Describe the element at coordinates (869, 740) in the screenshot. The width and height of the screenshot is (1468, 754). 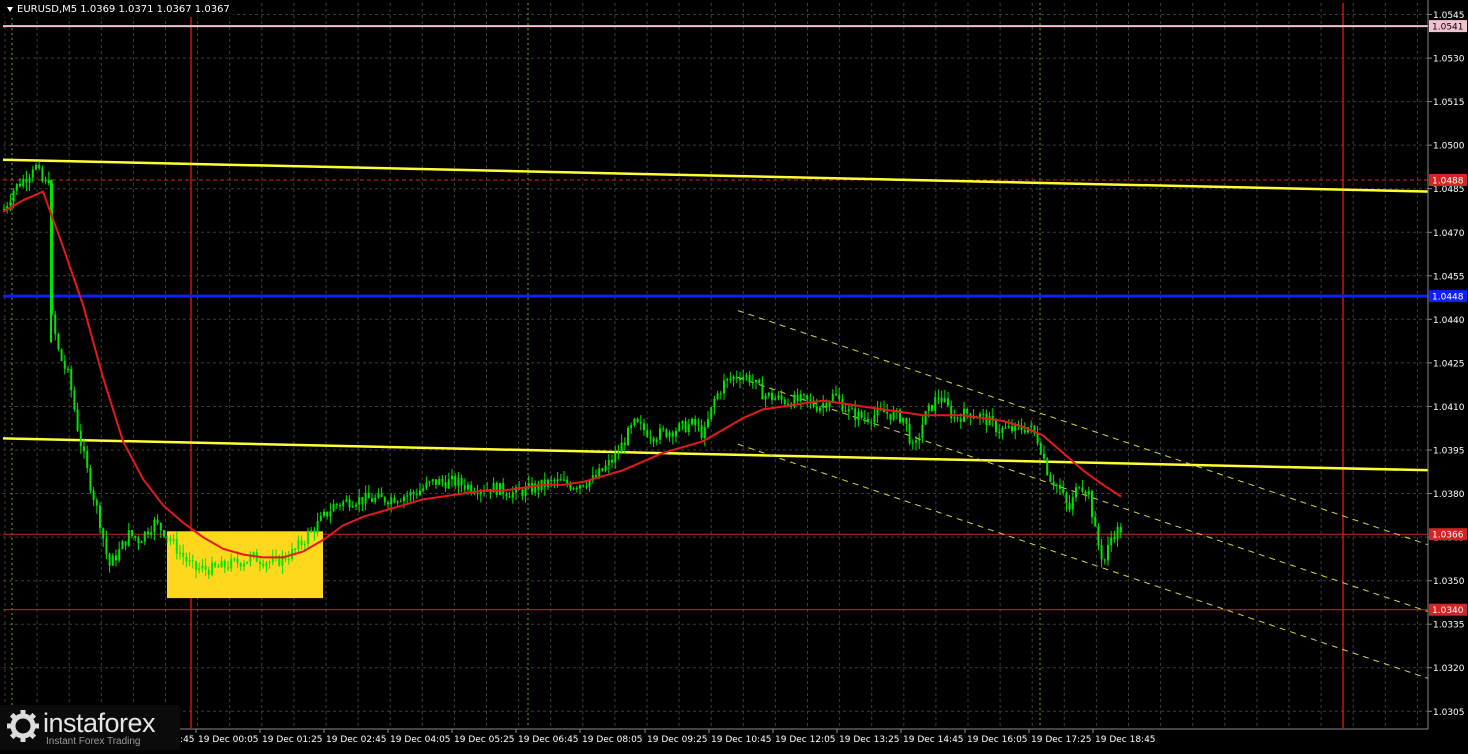
I see `x-tick-label: 19 Dec 13:25` at that location.